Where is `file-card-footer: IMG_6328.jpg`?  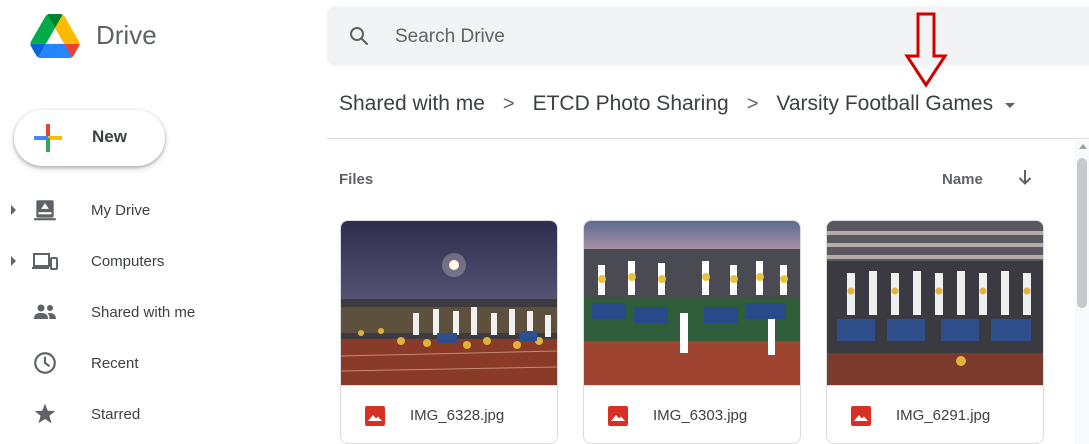 file-card-footer: IMG_6328.jpg is located at coordinates (449, 414).